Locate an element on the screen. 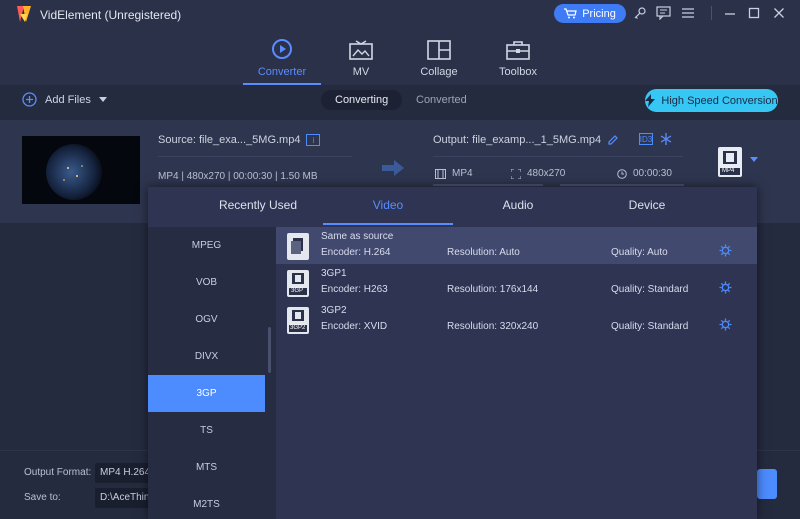  output-duration-label: 00:00:30 is located at coordinates (652, 173).